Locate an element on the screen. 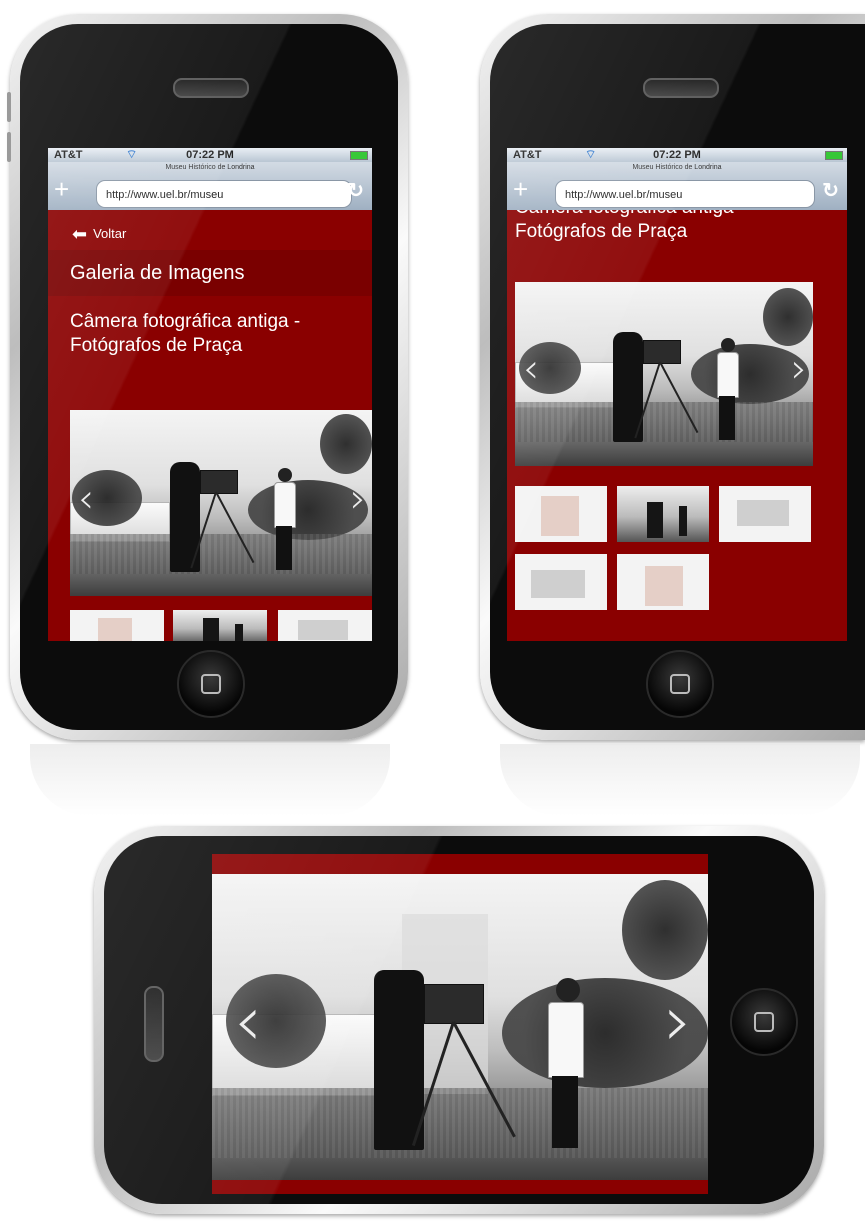 The height and width of the screenshot is (1221, 865). thumbnail-grid is located at coordinates (677, 546).